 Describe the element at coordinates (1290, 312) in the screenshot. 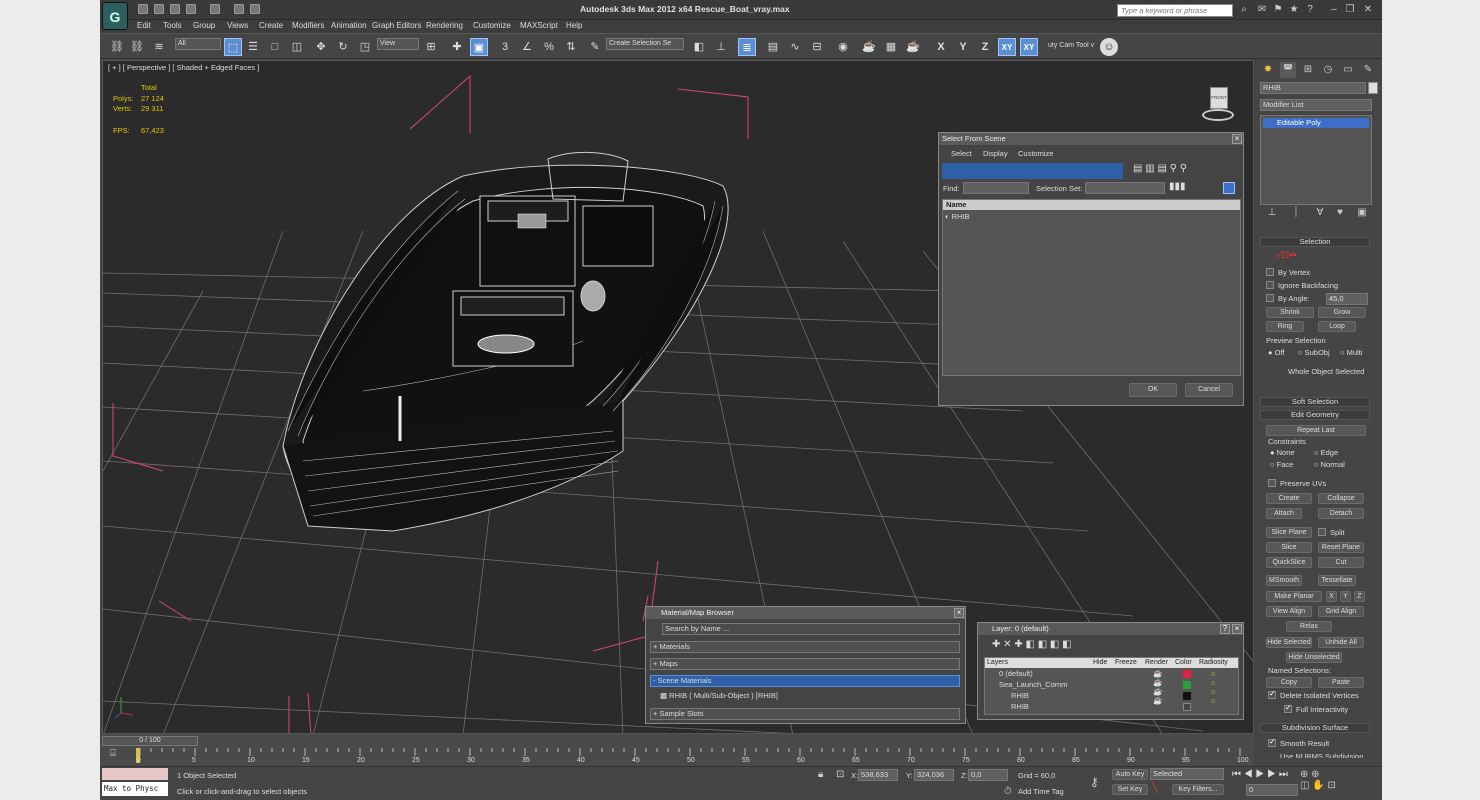

I see `shrink-button: Shrink` at that location.